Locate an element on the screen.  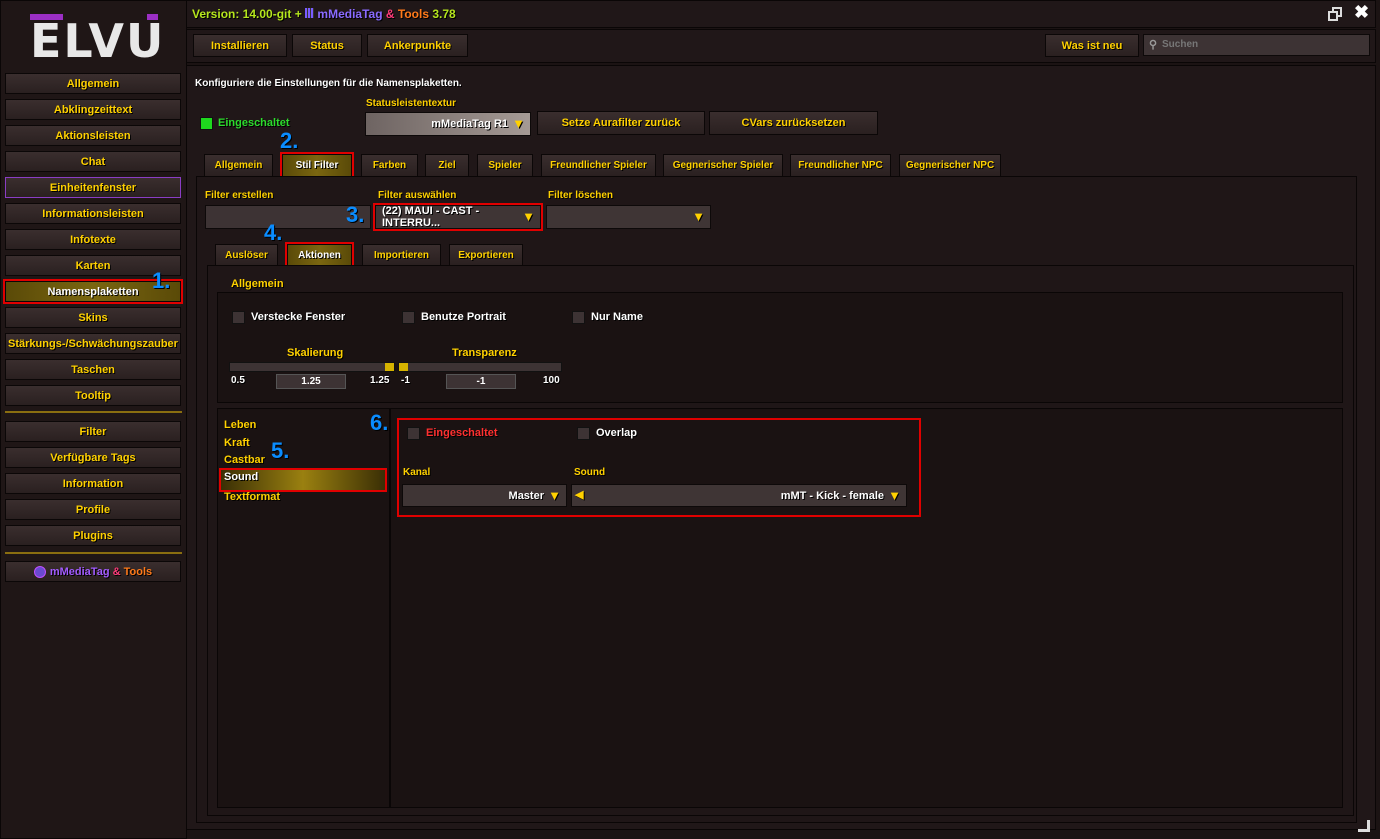
sidebar-item2-3: Profile is located at coordinates (93, 509).